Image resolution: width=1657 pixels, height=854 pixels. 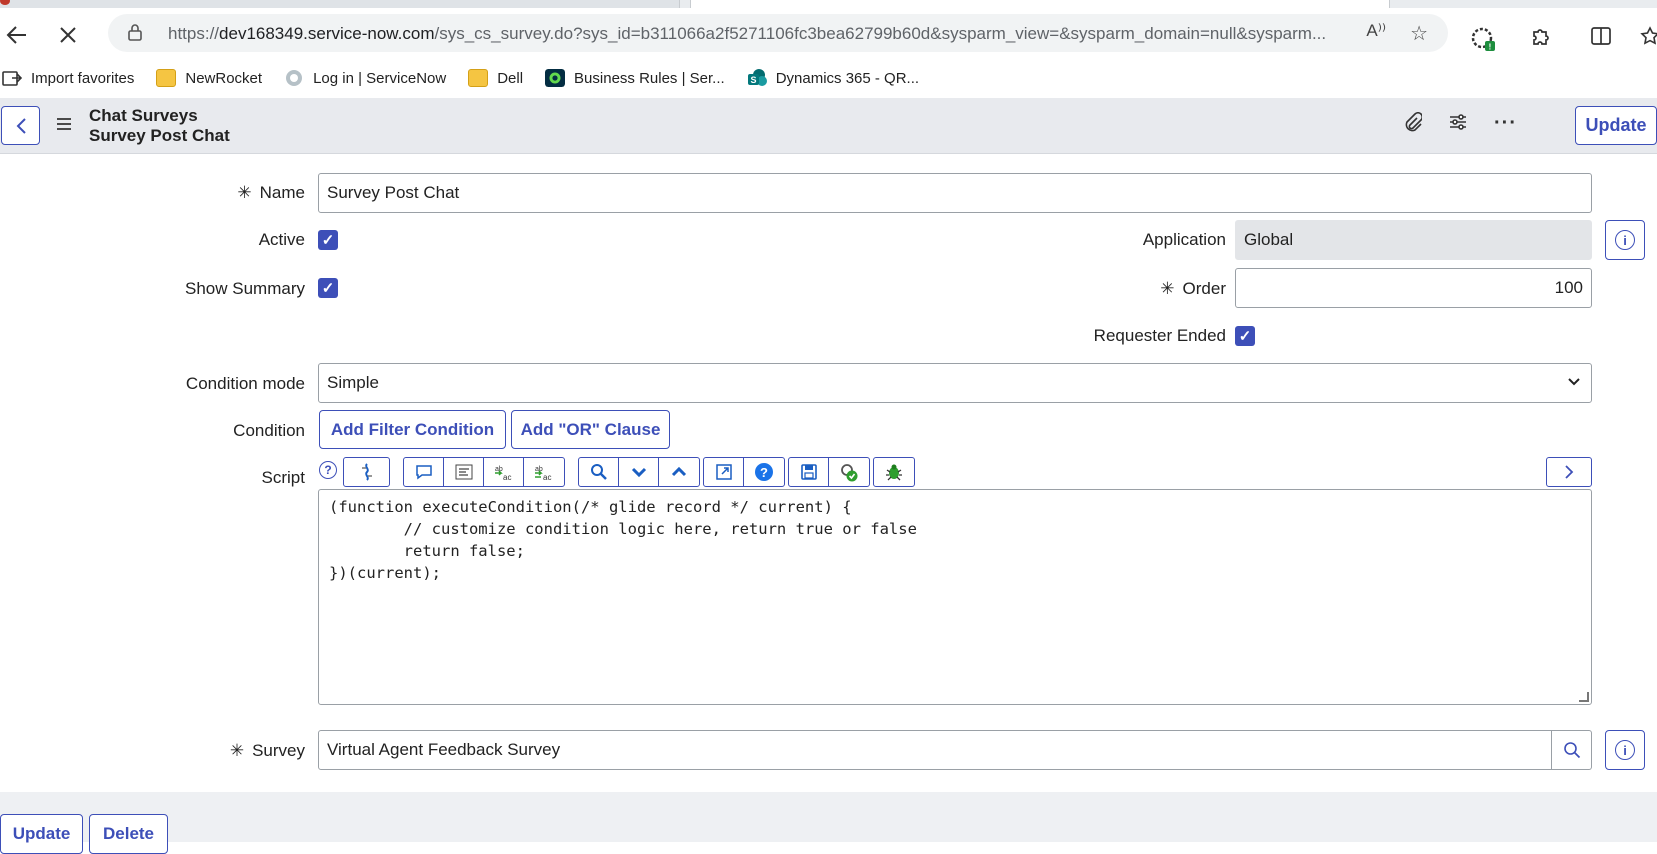 What do you see at coordinates (159, 135) in the screenshot?
I see `record-name: Survey Post Chat` at bounding box center [159, 135].